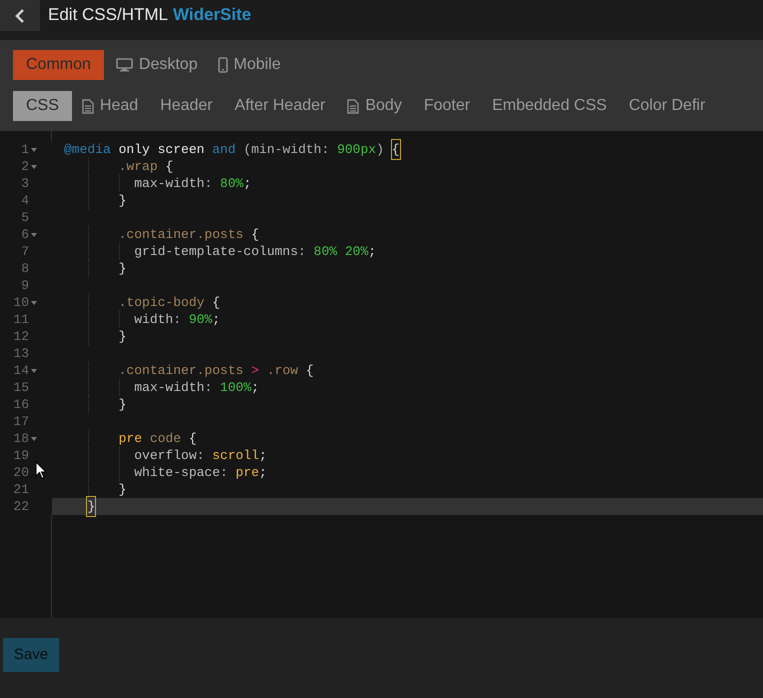  I want to click on section-tab: Embedded CSS, so click(560, 106).